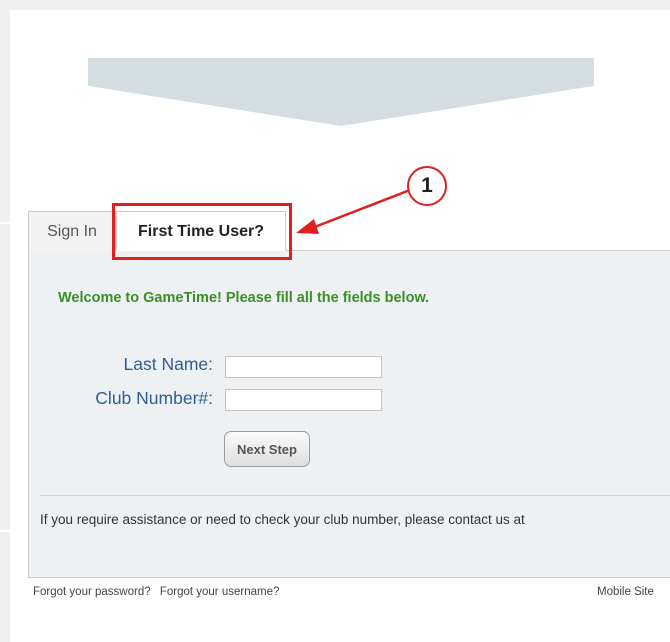 The height and width of the screenshot is (642, 670). I want to click on annotation-step-number: 1, so click(427, 186).